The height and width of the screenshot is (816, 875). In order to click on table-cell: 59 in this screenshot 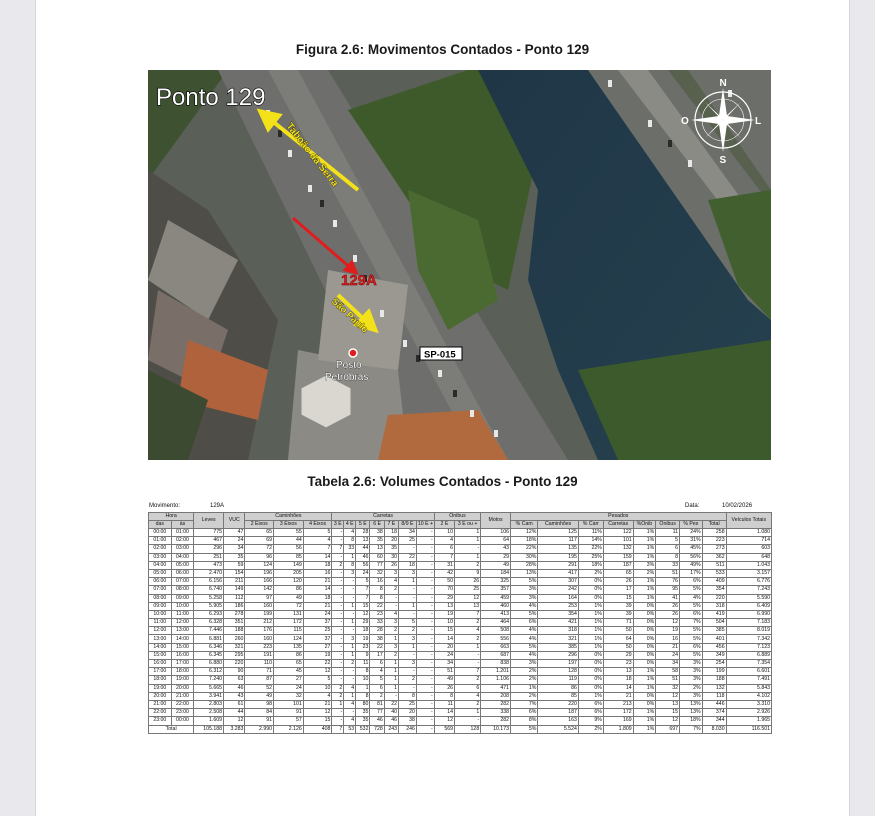, I will do `click(234, 565)`.